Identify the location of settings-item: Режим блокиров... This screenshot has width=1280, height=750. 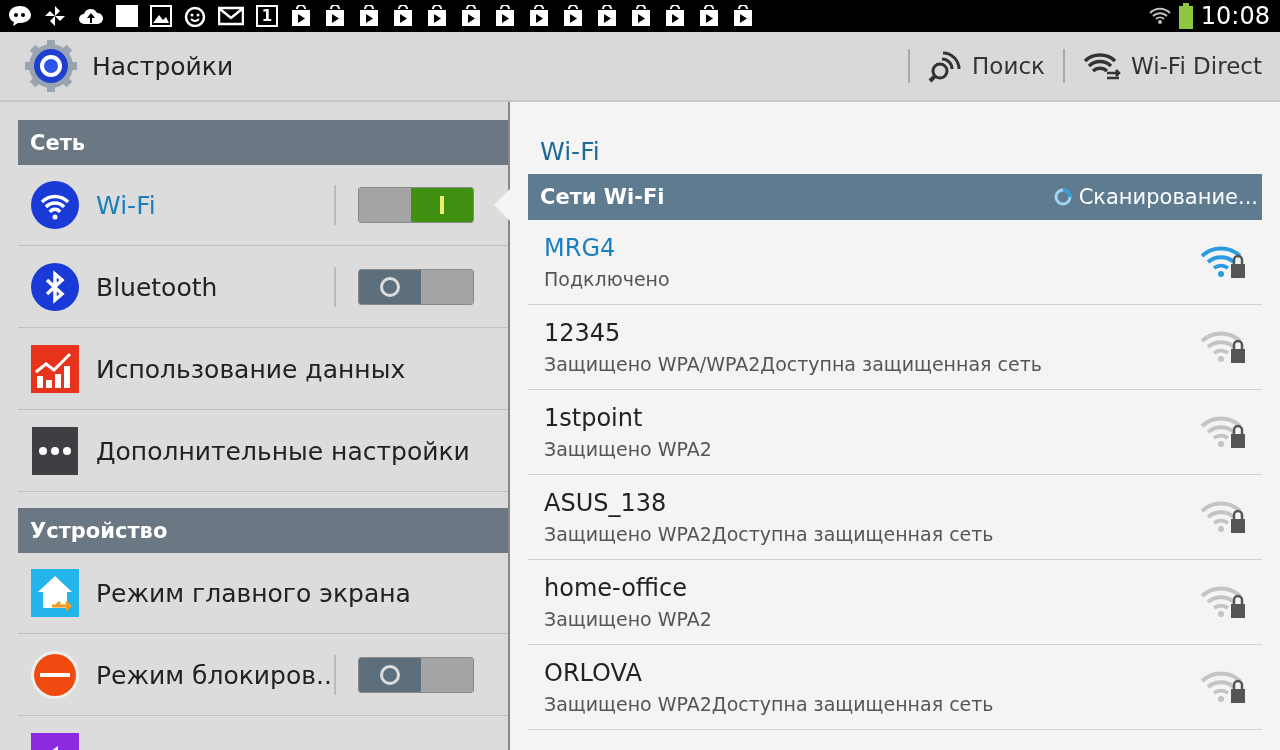
(263, 675).